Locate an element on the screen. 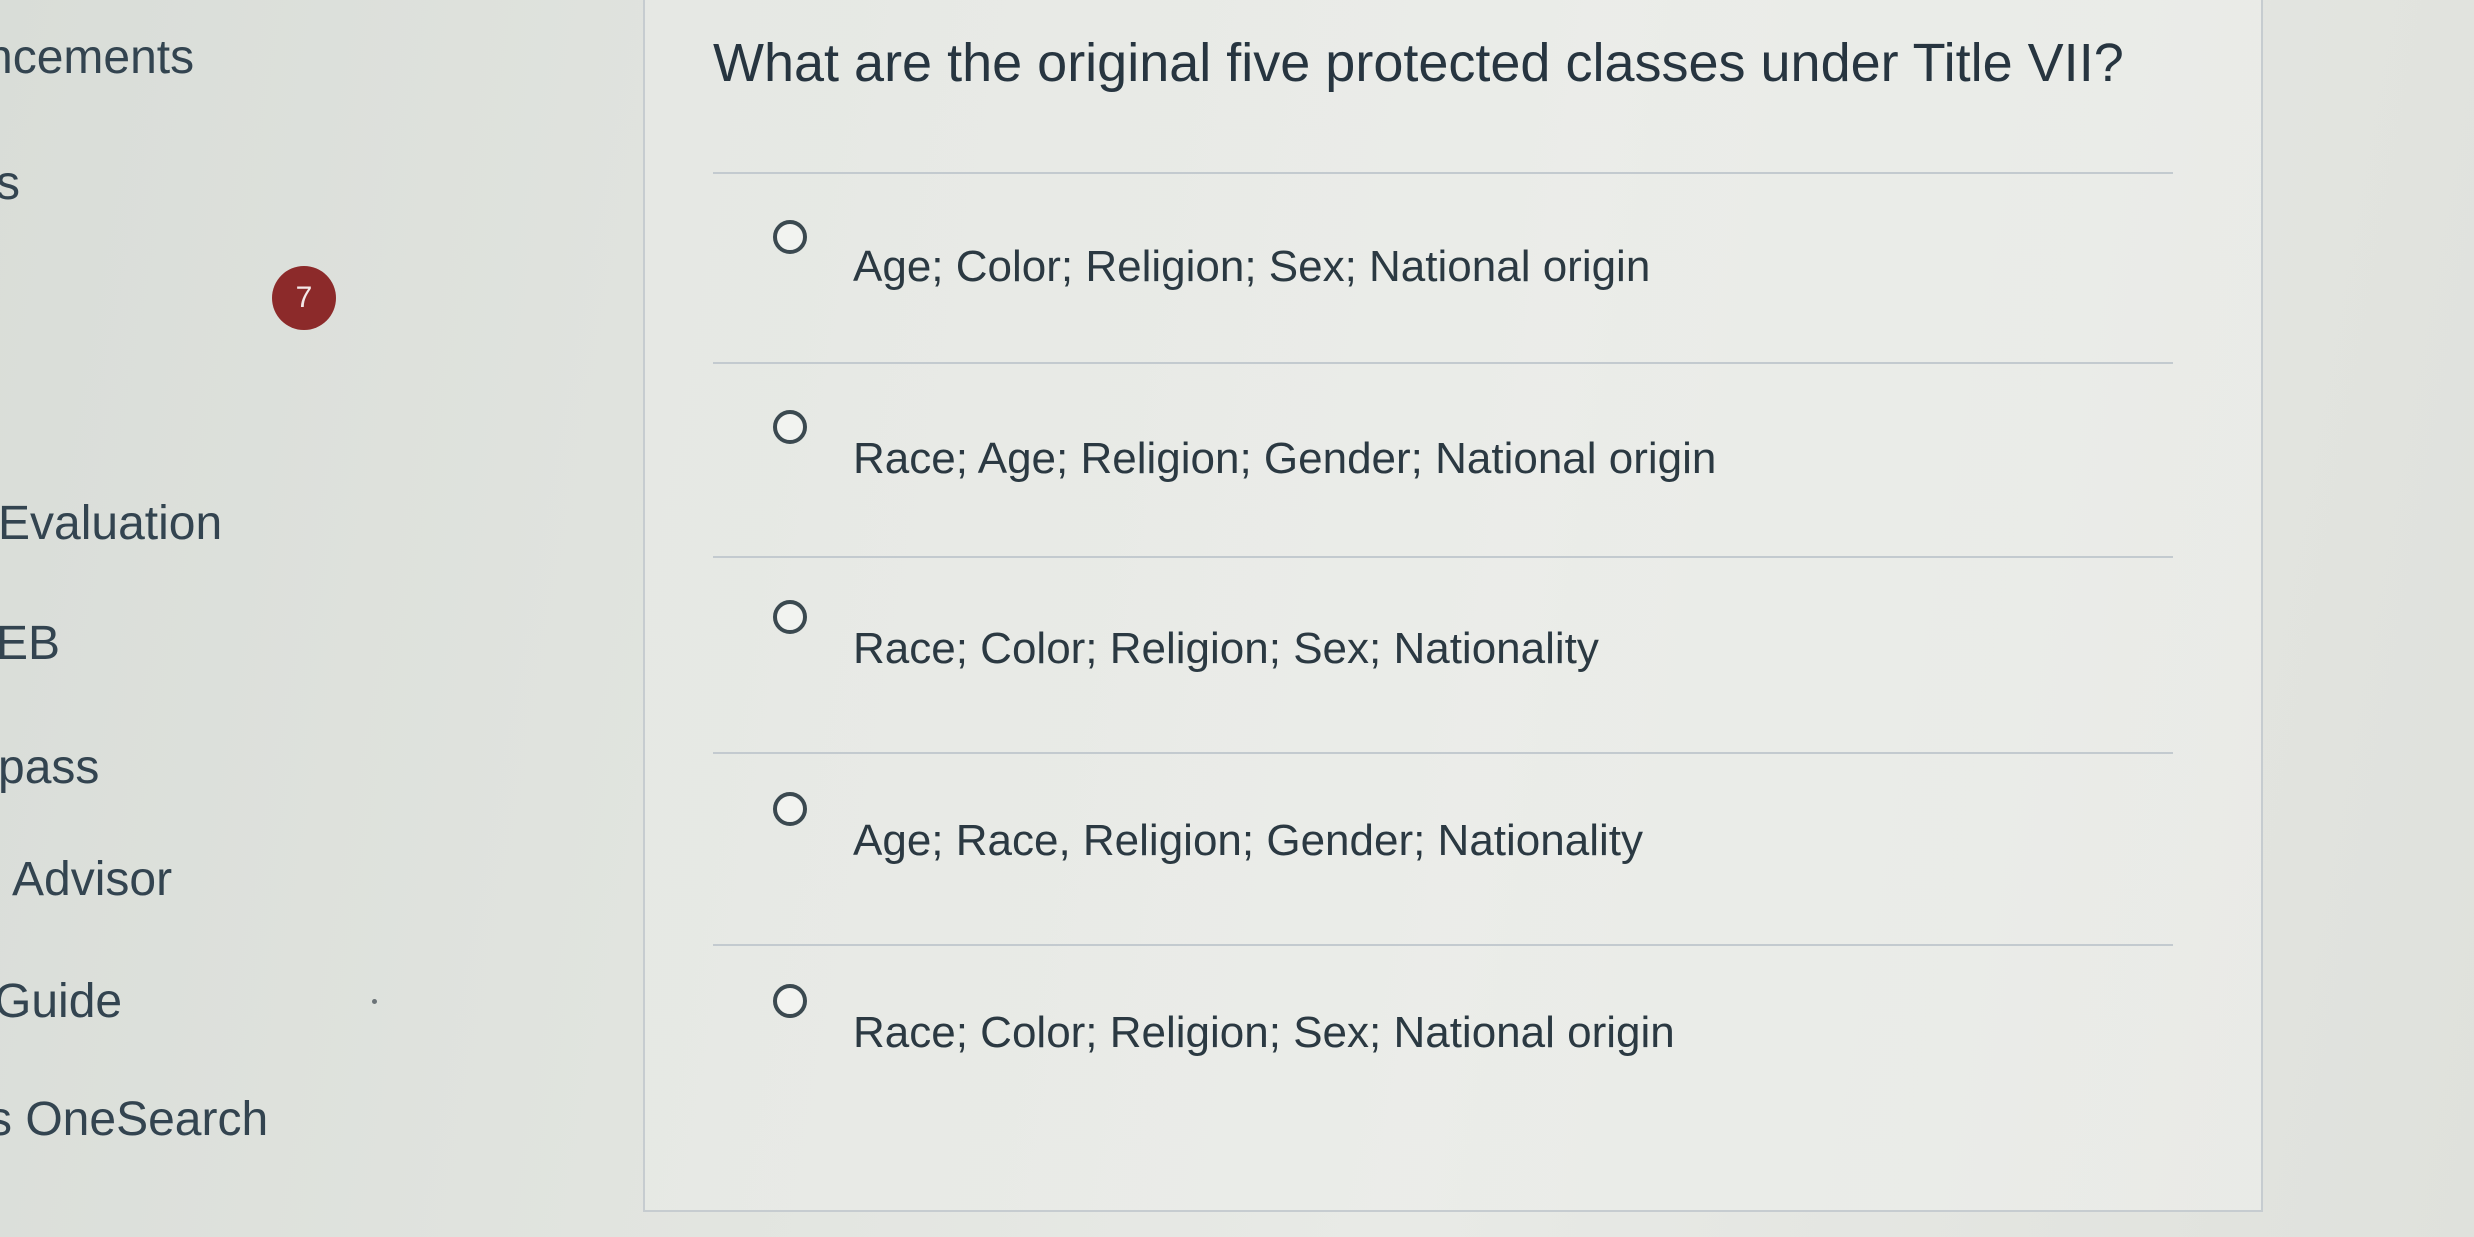 The image size is (2474, 1237). nav-item-s: s is located at coordinates (10, 183).